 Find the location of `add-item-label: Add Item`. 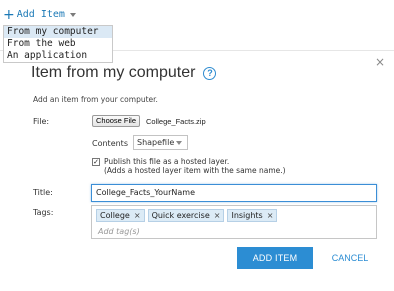

add-item-label: Add Item is located at coordinates (40, 14).